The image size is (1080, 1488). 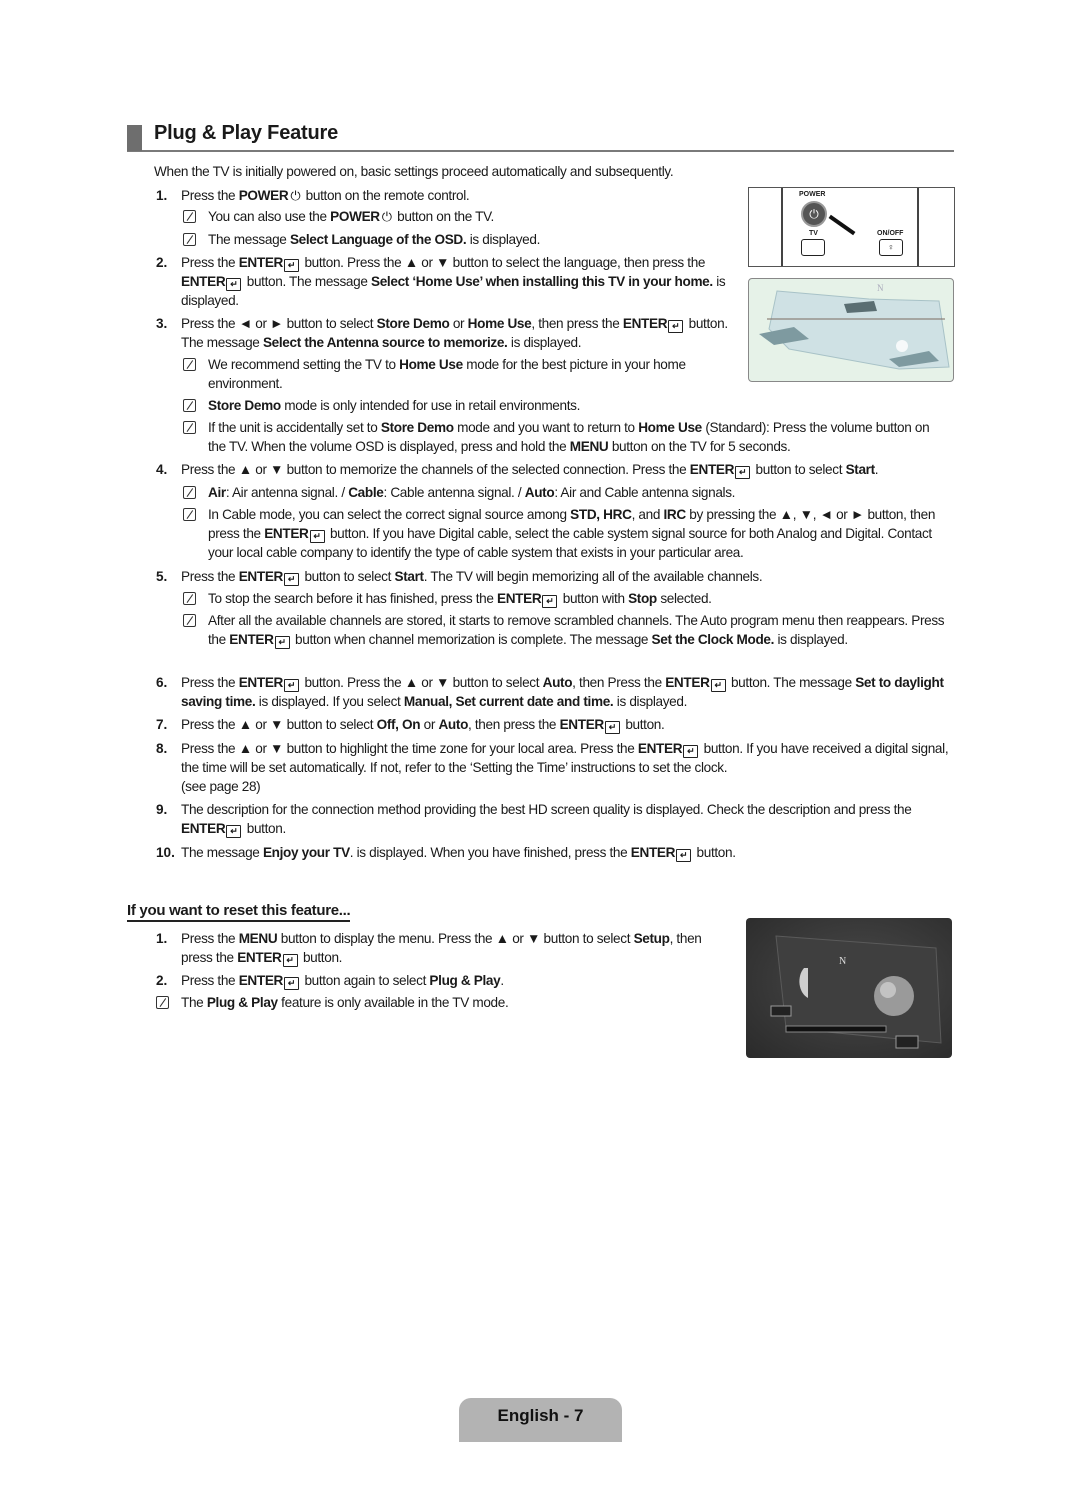 I want to click on page-title: Plug & Play Feature, so click(x=246, y=133).